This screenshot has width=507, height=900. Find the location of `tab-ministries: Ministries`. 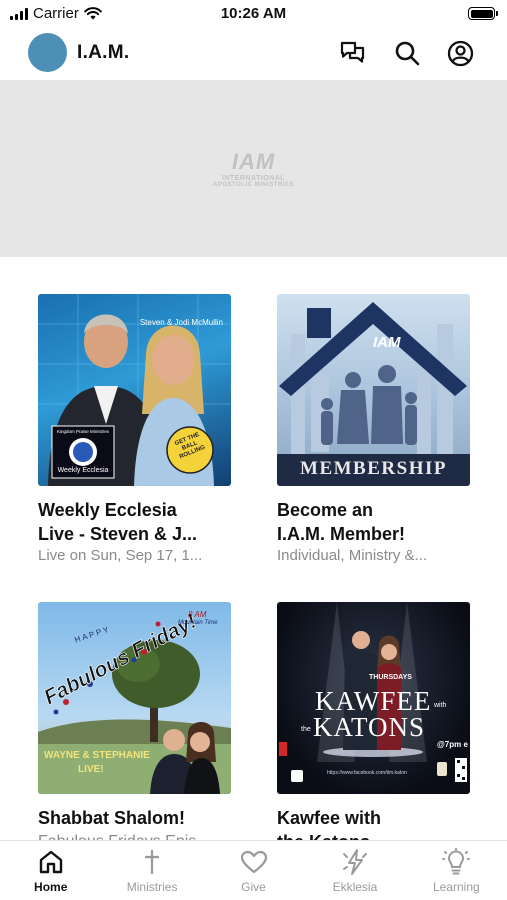

tab-ministries: Ministries is located at coordinates (151, 870).